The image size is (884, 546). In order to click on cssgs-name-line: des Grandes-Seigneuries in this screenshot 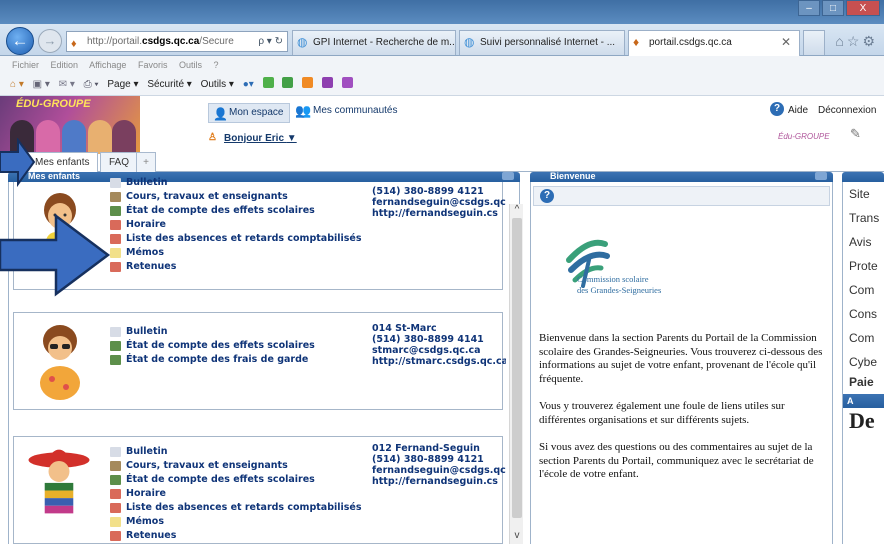, I will do `click(619, 290)`.